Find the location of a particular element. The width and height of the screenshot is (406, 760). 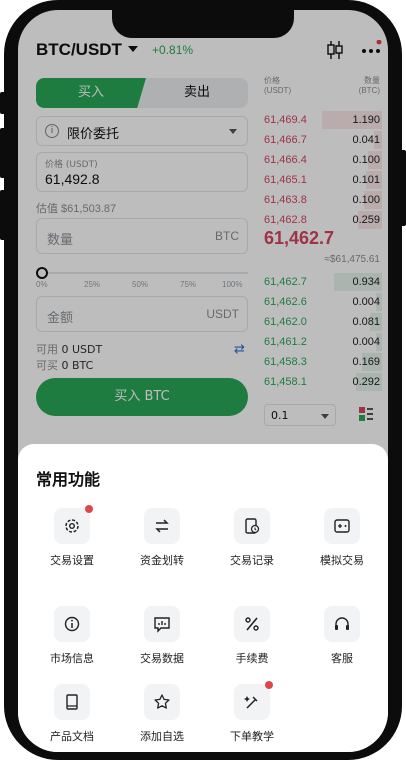

function-customer-service: 客服 is located at coordinates (342, 638).